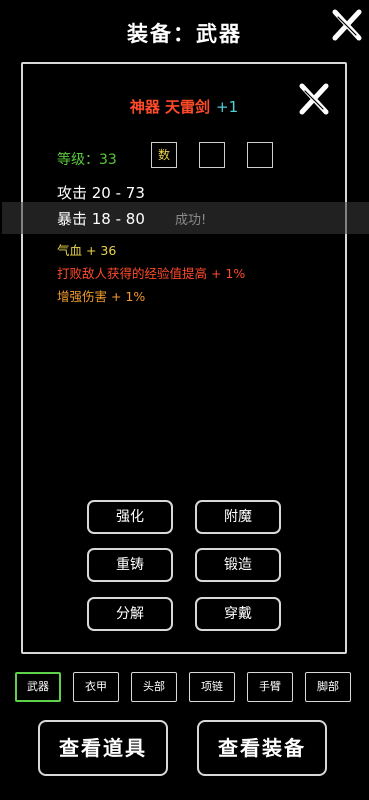 The width and height of the screenshot is (369, 800). I want to click on tab-weapon: 武器, so click(38, 687).